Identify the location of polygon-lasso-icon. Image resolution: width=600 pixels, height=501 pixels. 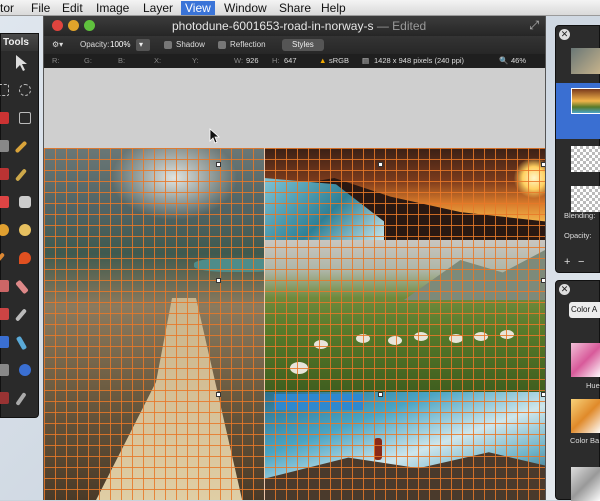
(25, 118).